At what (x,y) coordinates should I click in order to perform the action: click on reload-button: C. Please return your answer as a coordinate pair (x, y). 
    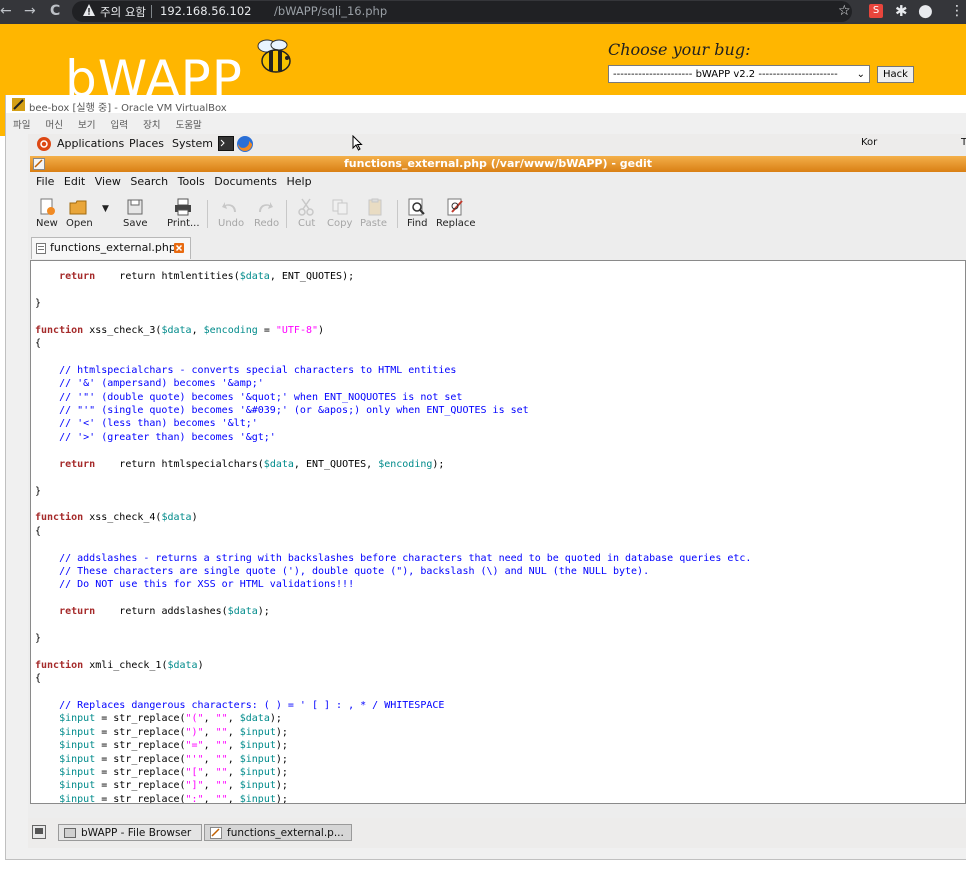
    Looking at the image, I should click on (55, 11).